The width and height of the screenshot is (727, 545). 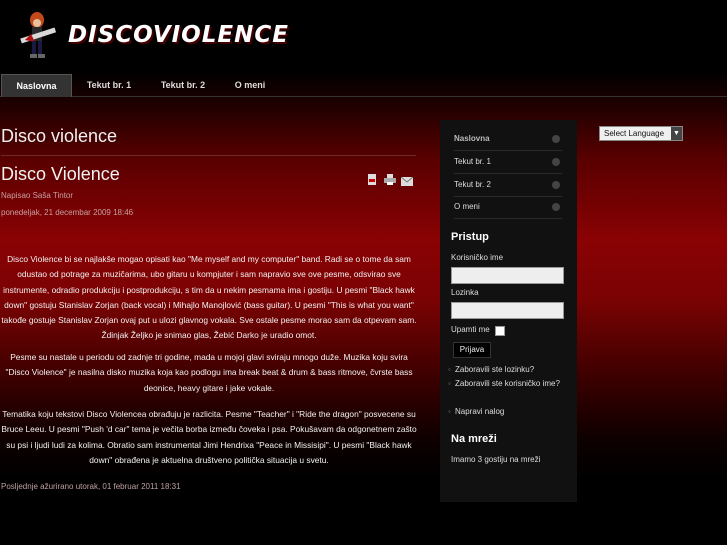 I want to click on online-heading: Na mreži, so click(x=474, y=439).